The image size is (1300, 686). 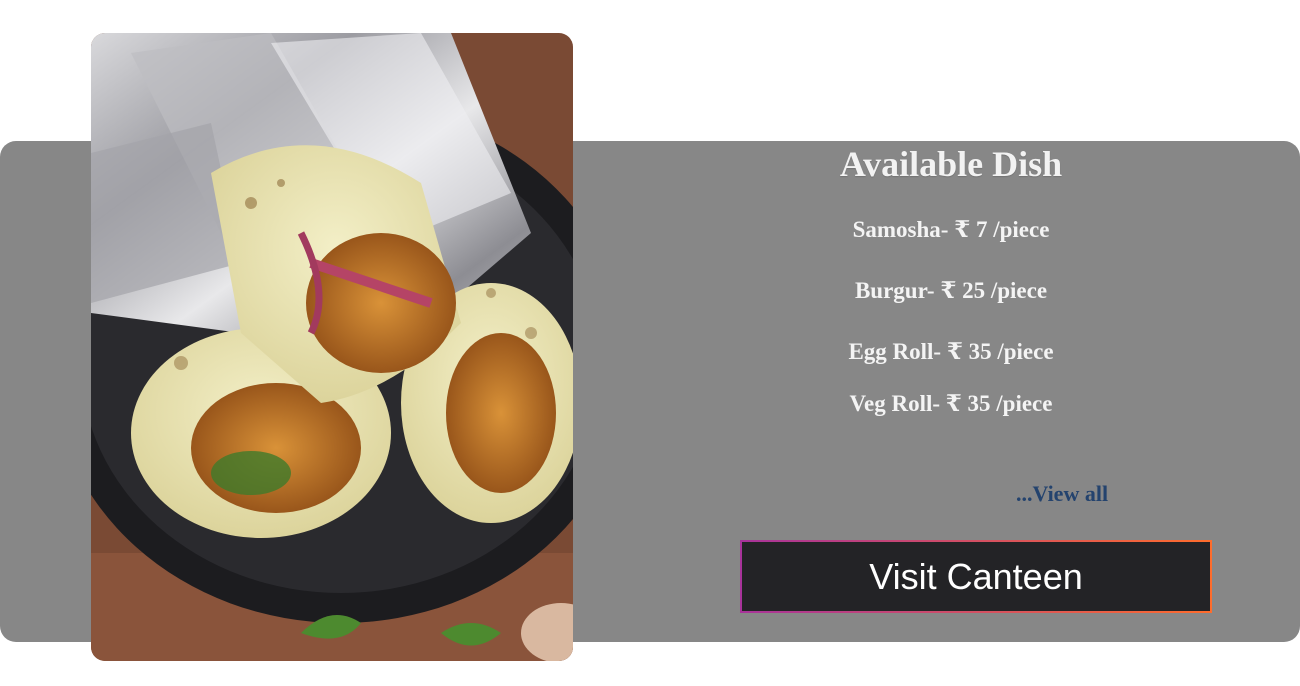 What do you see at coordinates (976, 576) in the screenshot?
I see `visit-canteen-button: Visit Canteen` at bounding box center [976, 576].